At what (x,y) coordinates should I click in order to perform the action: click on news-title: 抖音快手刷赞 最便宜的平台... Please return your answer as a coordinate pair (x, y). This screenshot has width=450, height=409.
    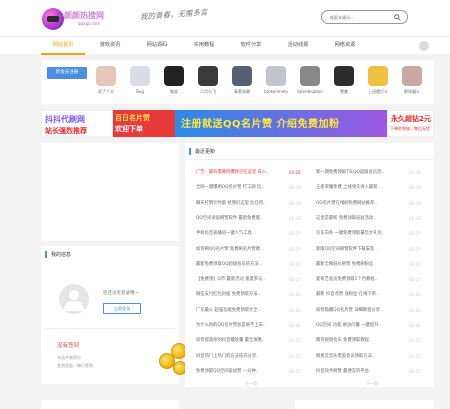
    Looking at the image, I should click on (360, 371).